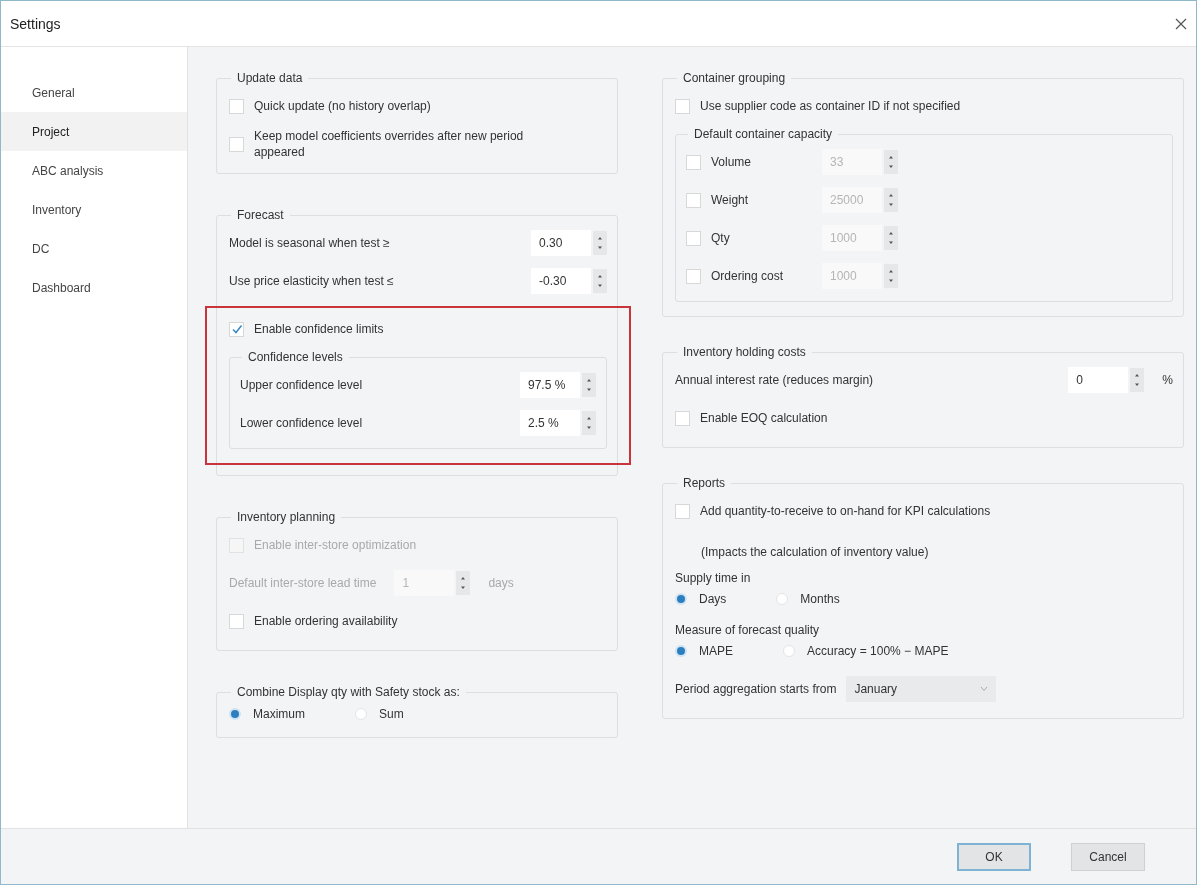 The height and width of the screenshot is (885, 1197). I want to click on number-field: 0, so click(1098, 380).